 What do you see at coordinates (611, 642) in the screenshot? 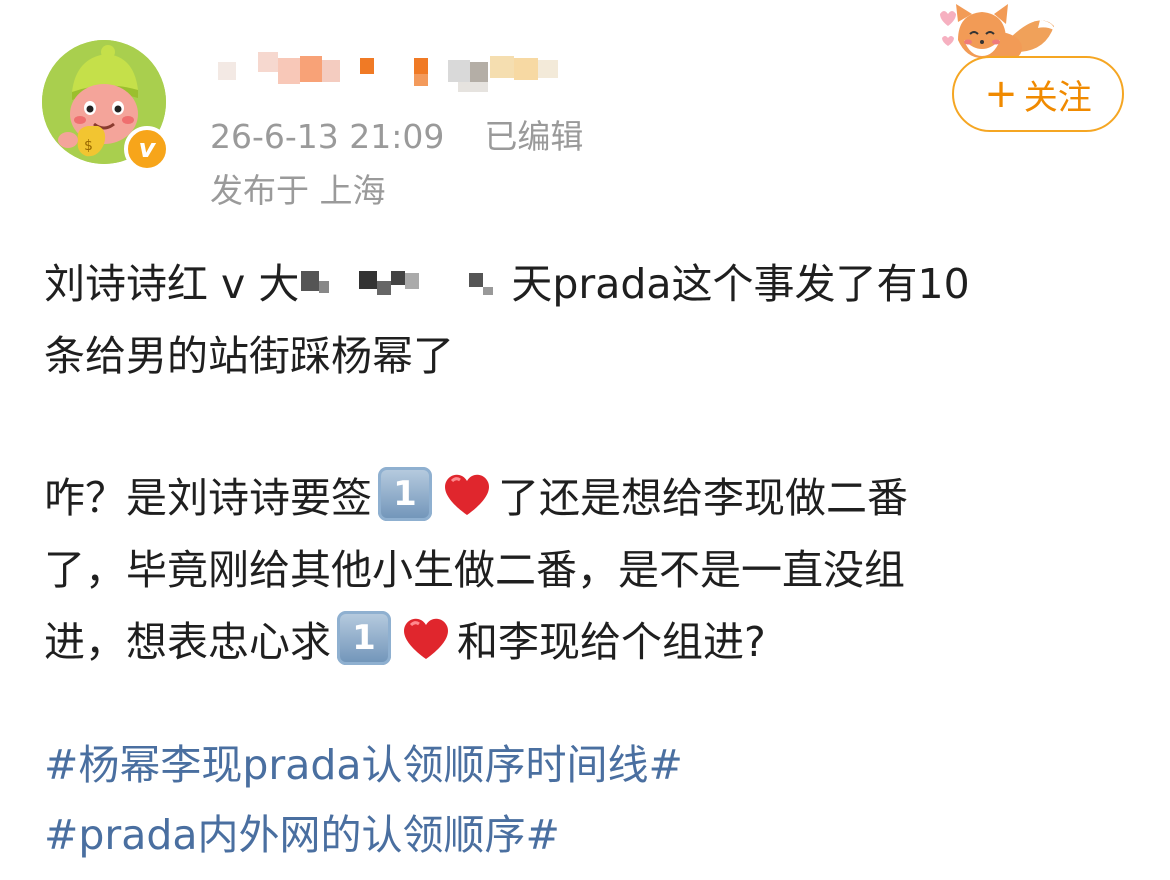
I see `post-text: 和李现给个组进?` at bounding box center [611, 642].